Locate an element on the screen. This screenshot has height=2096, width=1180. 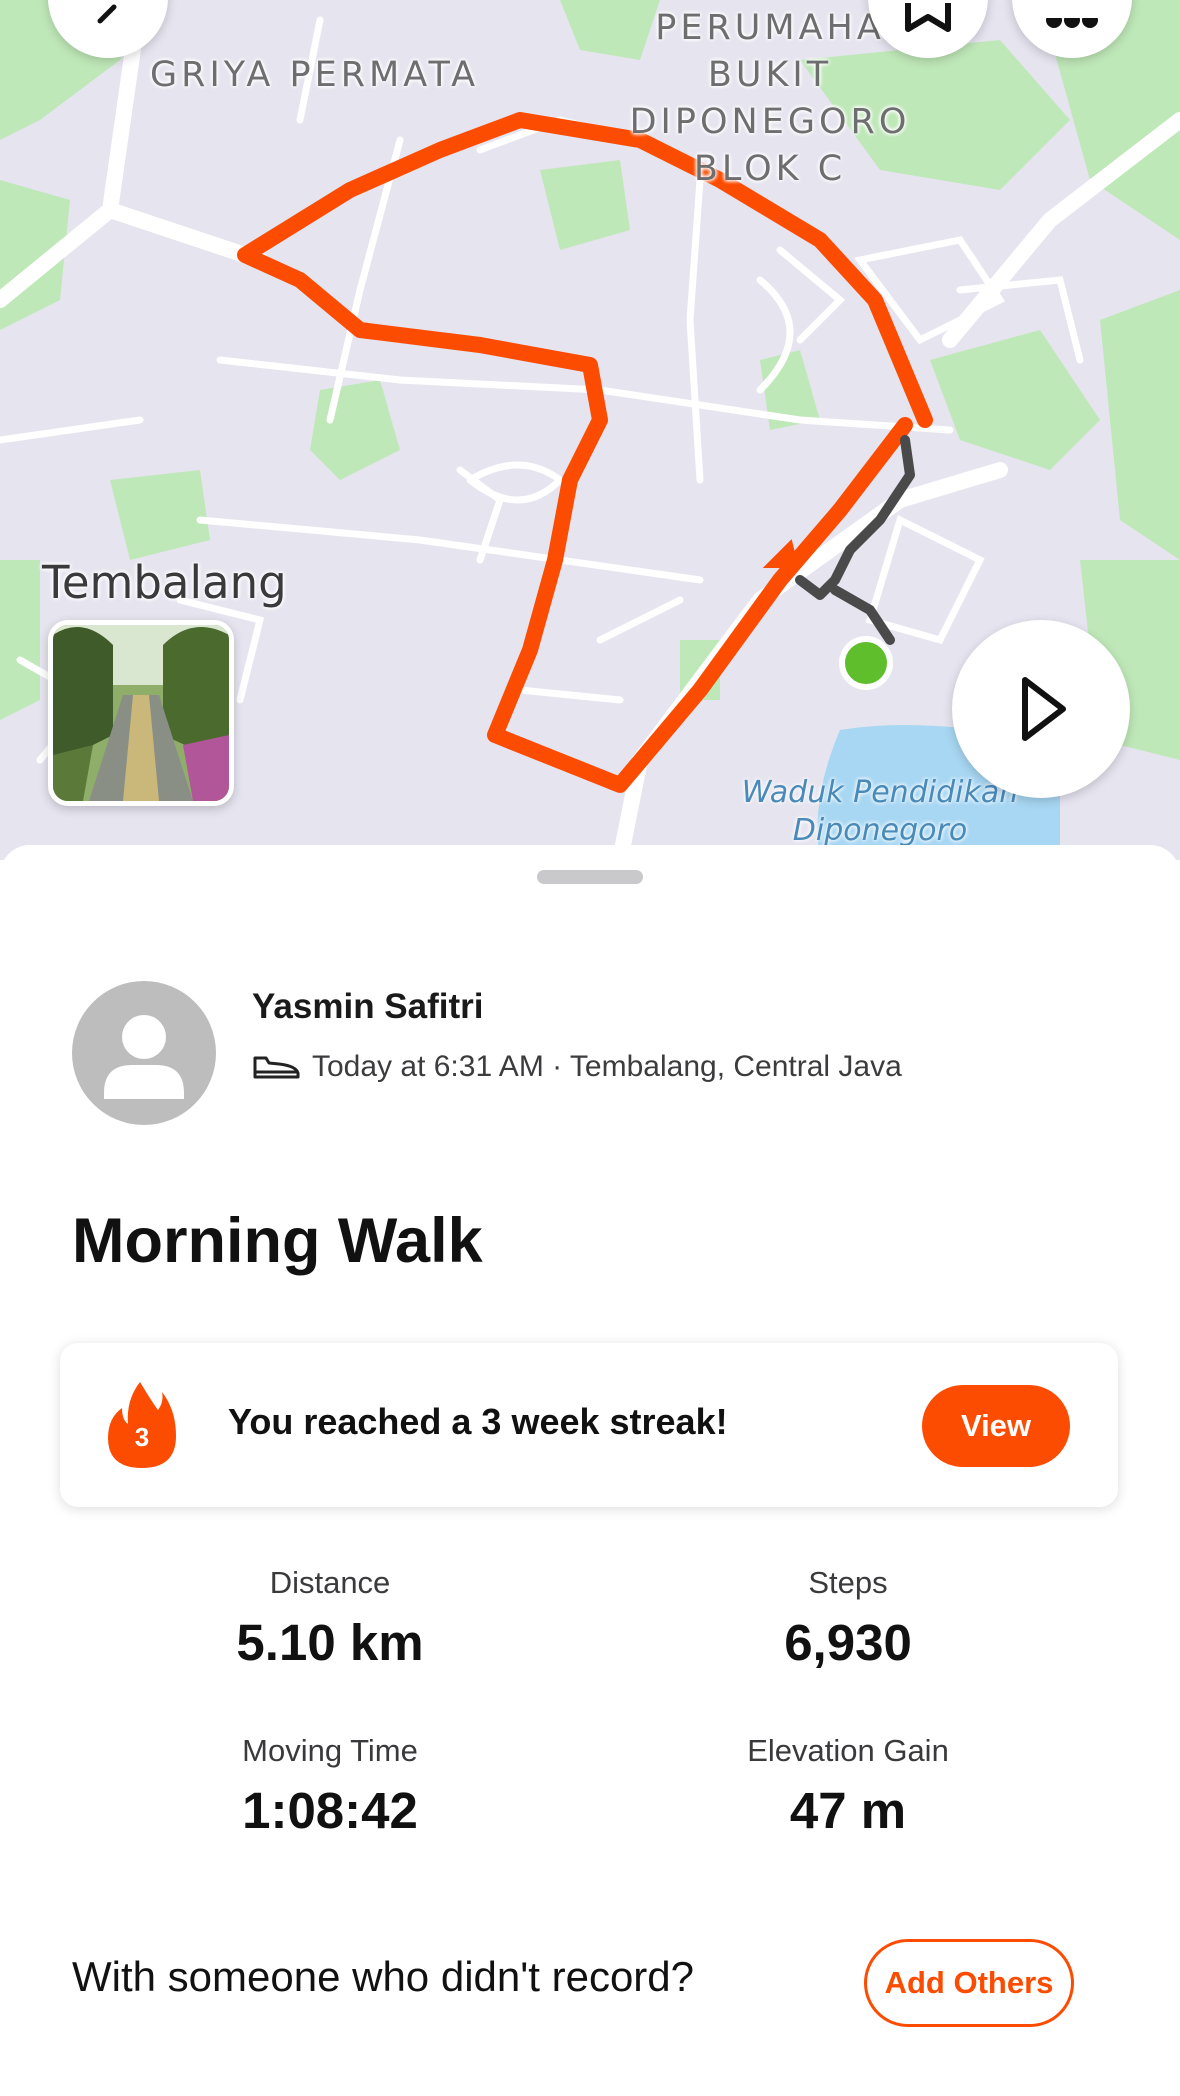
map-label-griya-permata: GRIYA PERMATA is located at coordinates (315, 75).